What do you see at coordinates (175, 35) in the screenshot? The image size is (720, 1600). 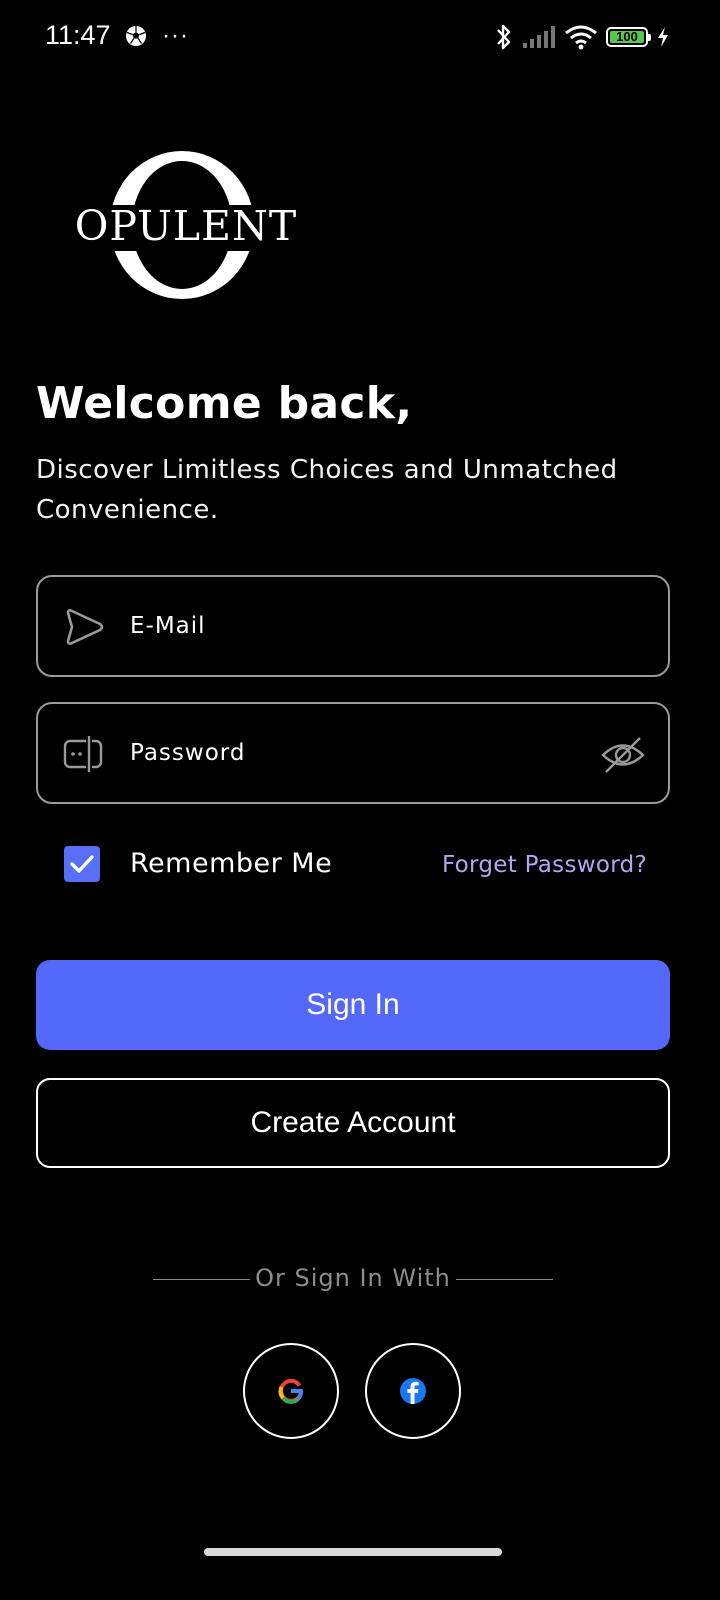 I see `overflow-indicator: ···` at bounding box center [175, 35].